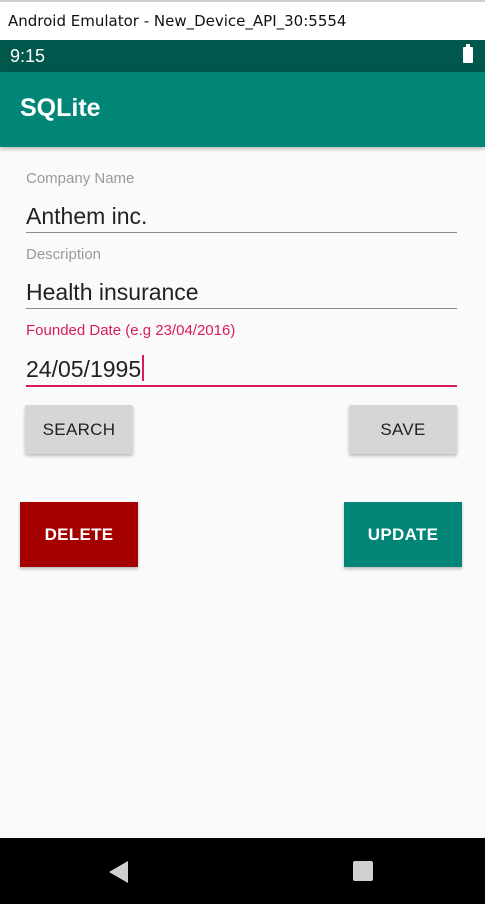 This screenshot has height=904, width=485. Describe the element at coordinates (242, 56) in the screenshot. I see `status-bar: 9:15` at that location.